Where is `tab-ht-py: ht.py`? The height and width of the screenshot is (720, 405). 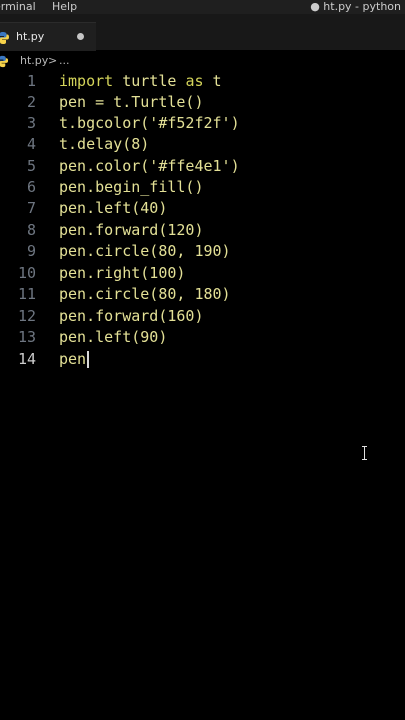 tab-ht-py: ht.py is located at coordinates (48, 36).